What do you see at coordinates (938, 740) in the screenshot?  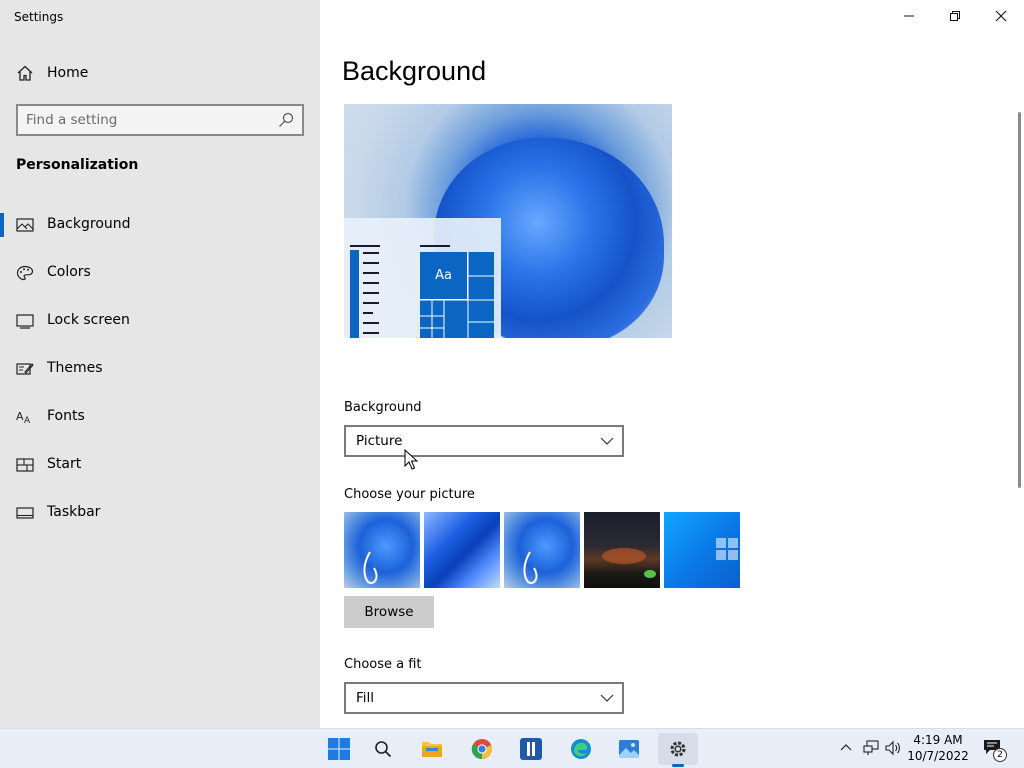 I see `clock-time: 4:19 AM` at bounding box center [938, 740].